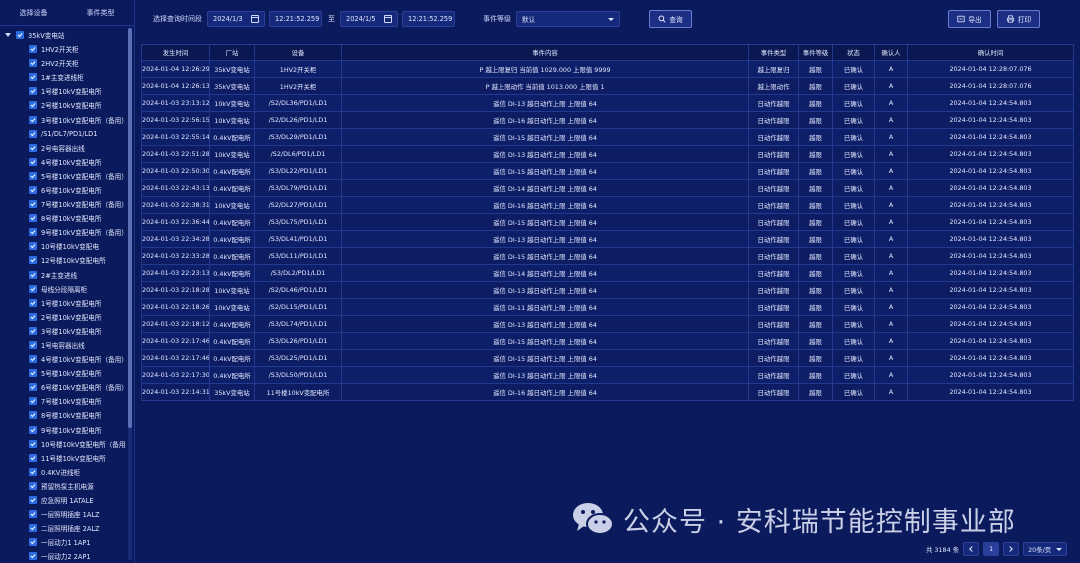  I want to click on tree-item: 2号电容器出线, so click(63, 148).